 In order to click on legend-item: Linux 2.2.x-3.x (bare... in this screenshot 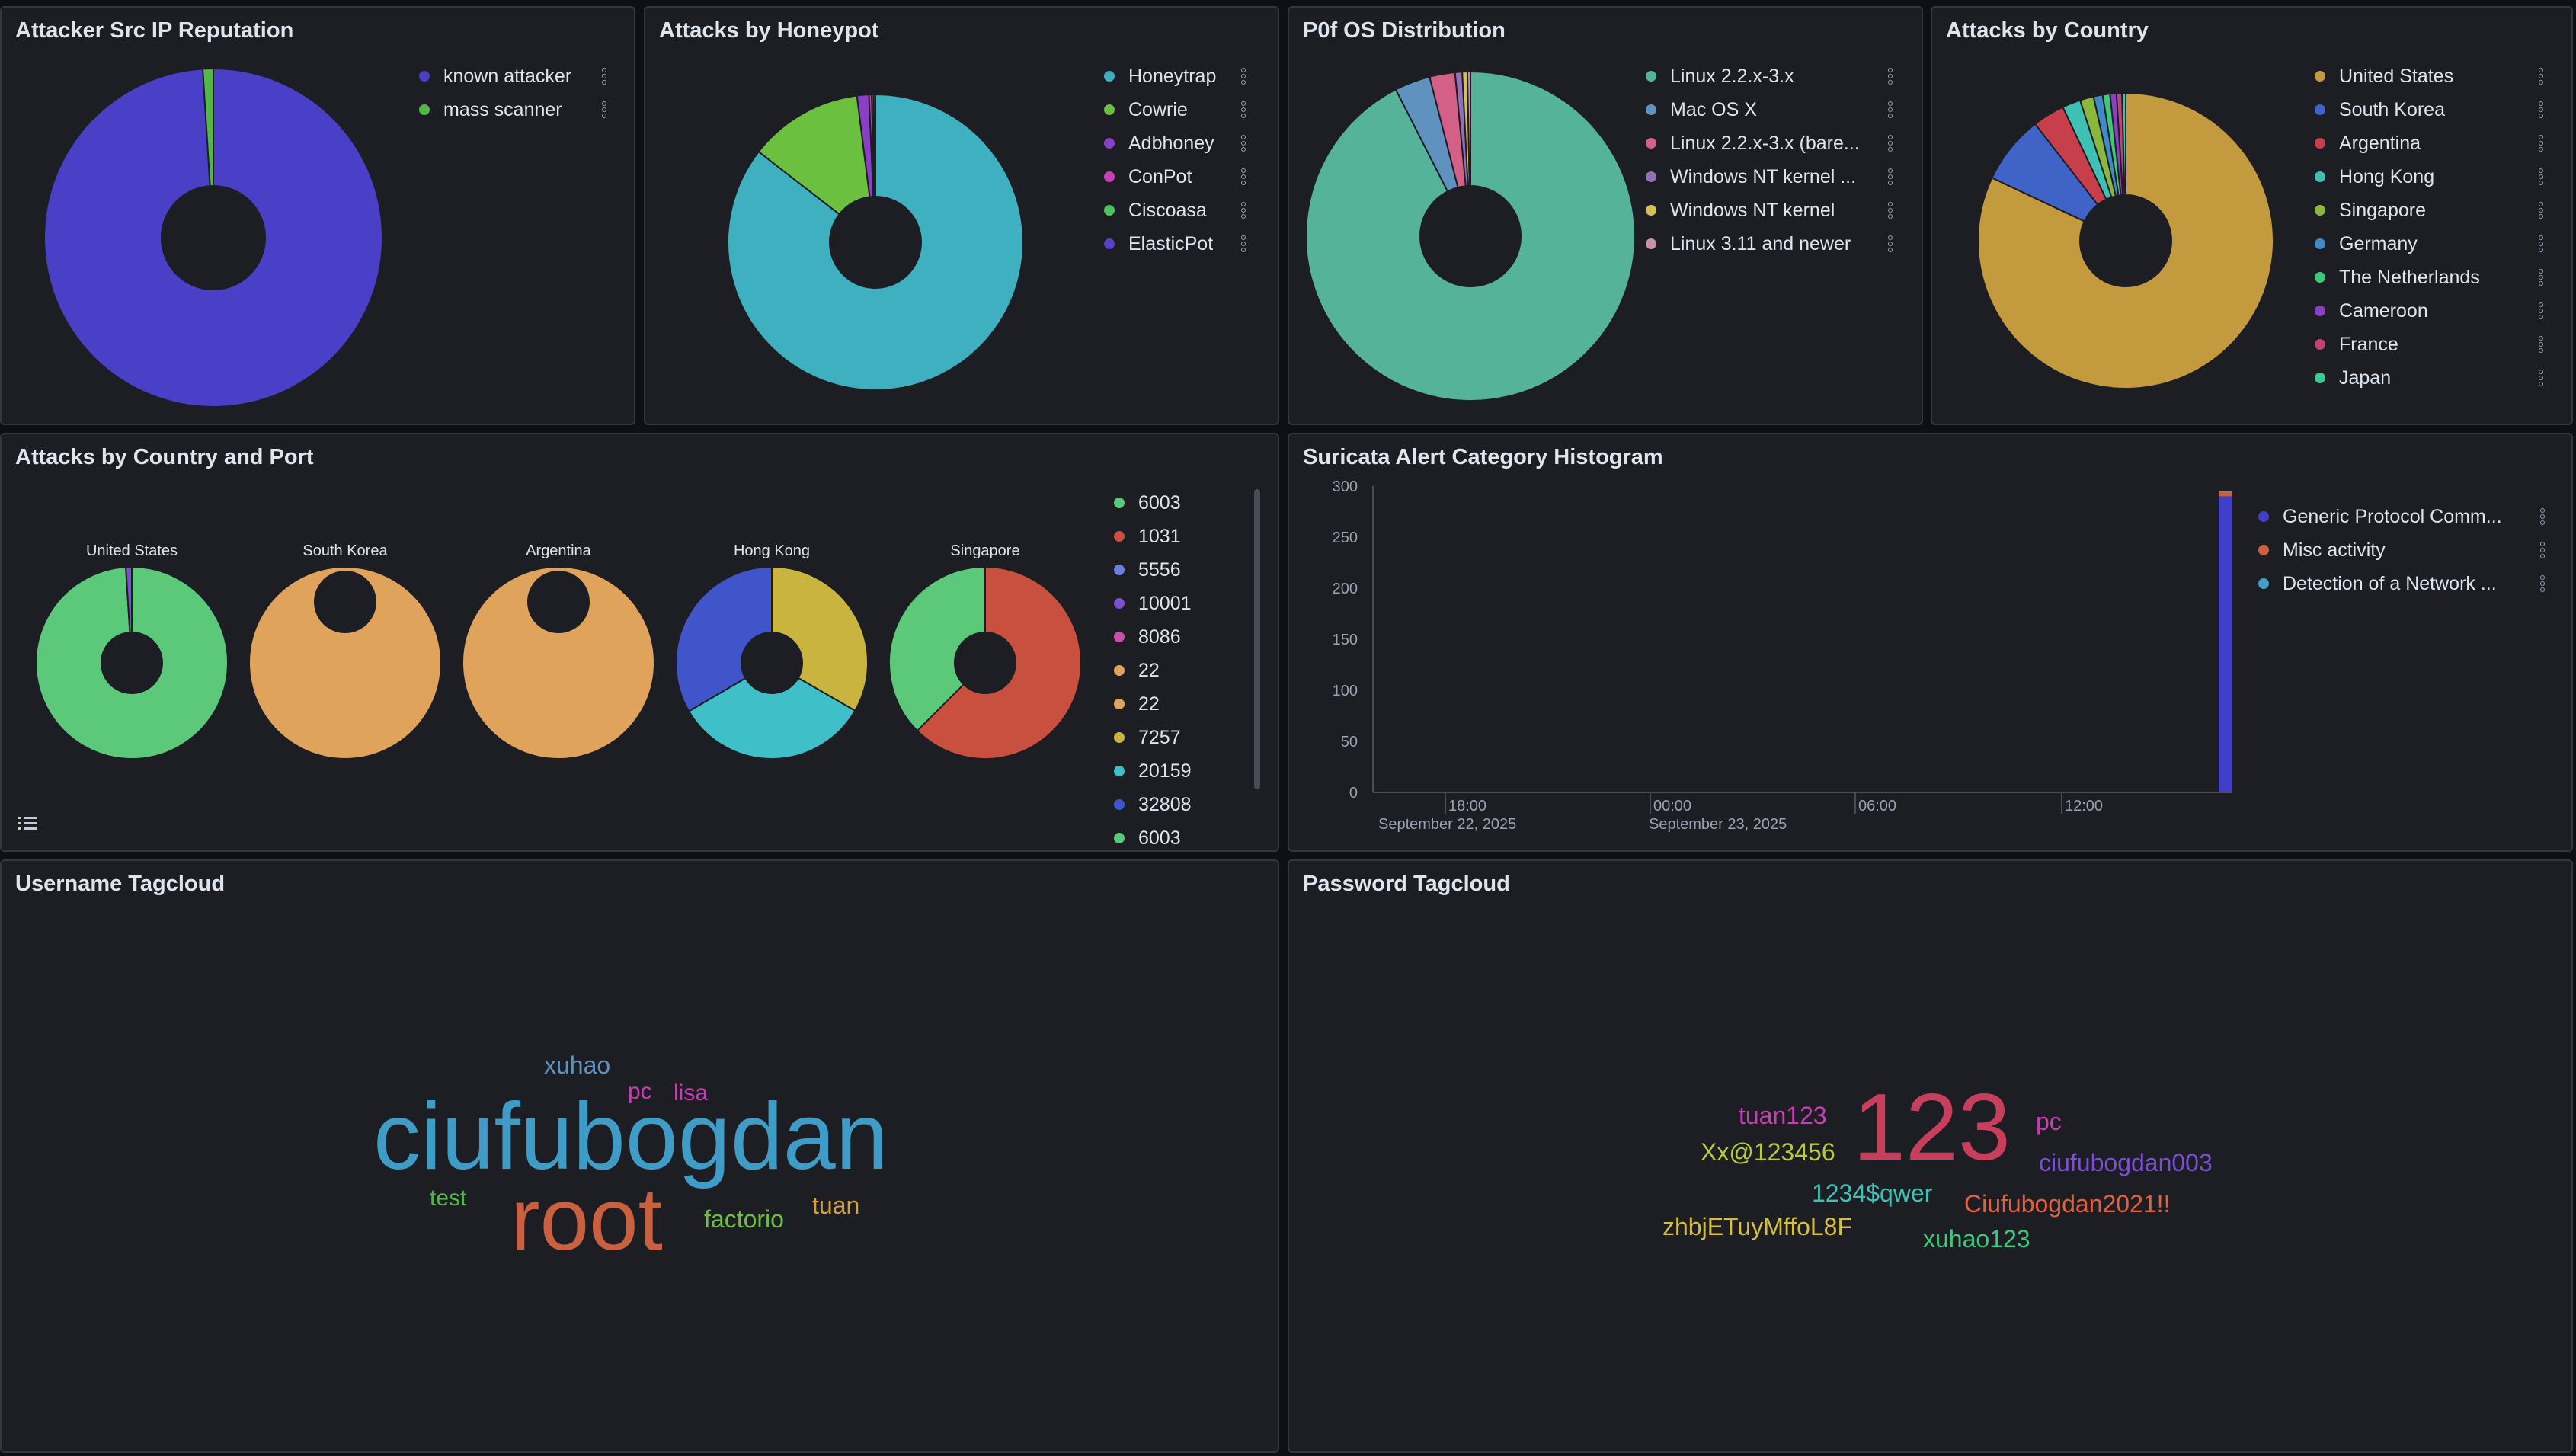, I will do `click(1769, 143)`.